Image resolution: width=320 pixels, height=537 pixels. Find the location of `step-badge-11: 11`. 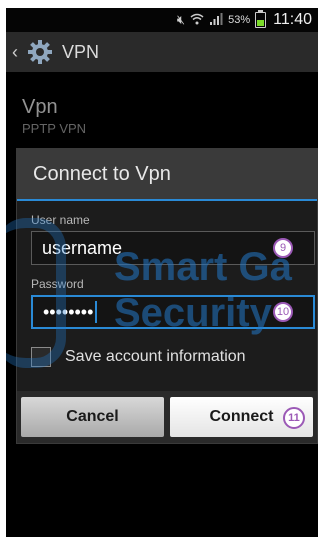

step-badge-11: 11 is located at coordinates (294, 418).